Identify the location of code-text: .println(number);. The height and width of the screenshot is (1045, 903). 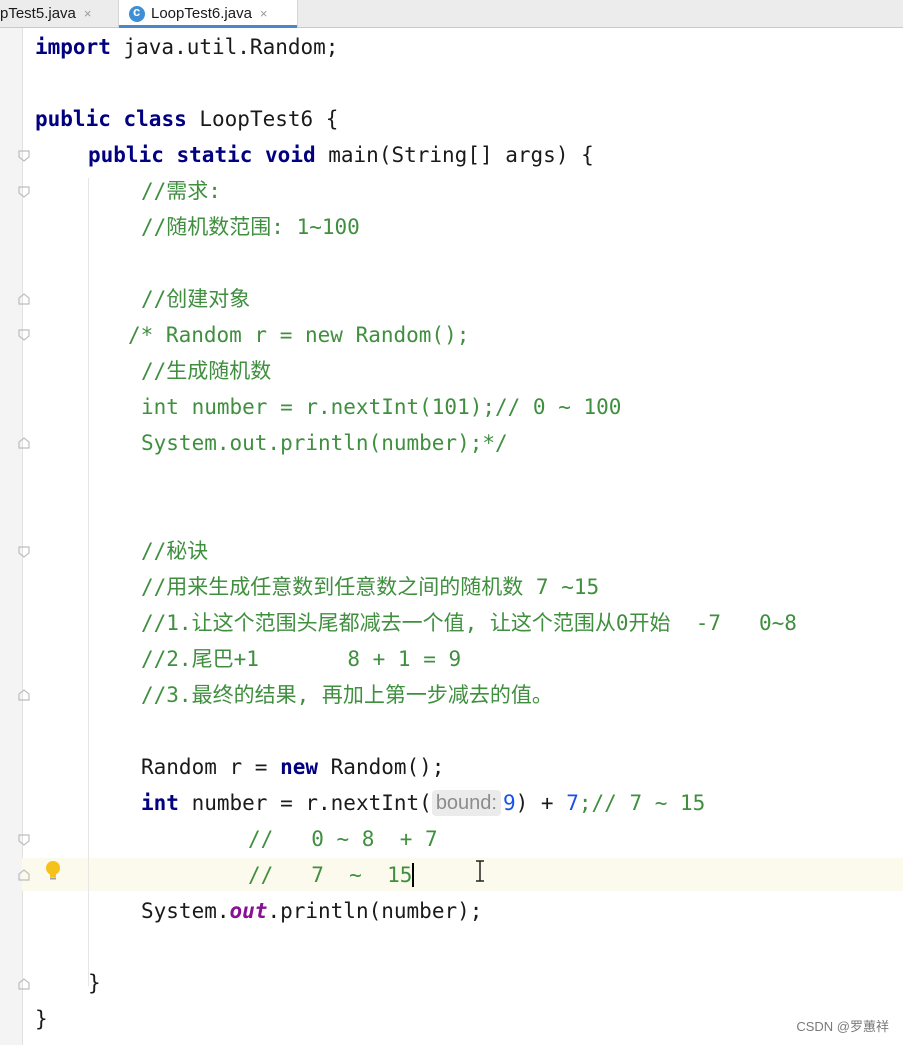
(375, 911).